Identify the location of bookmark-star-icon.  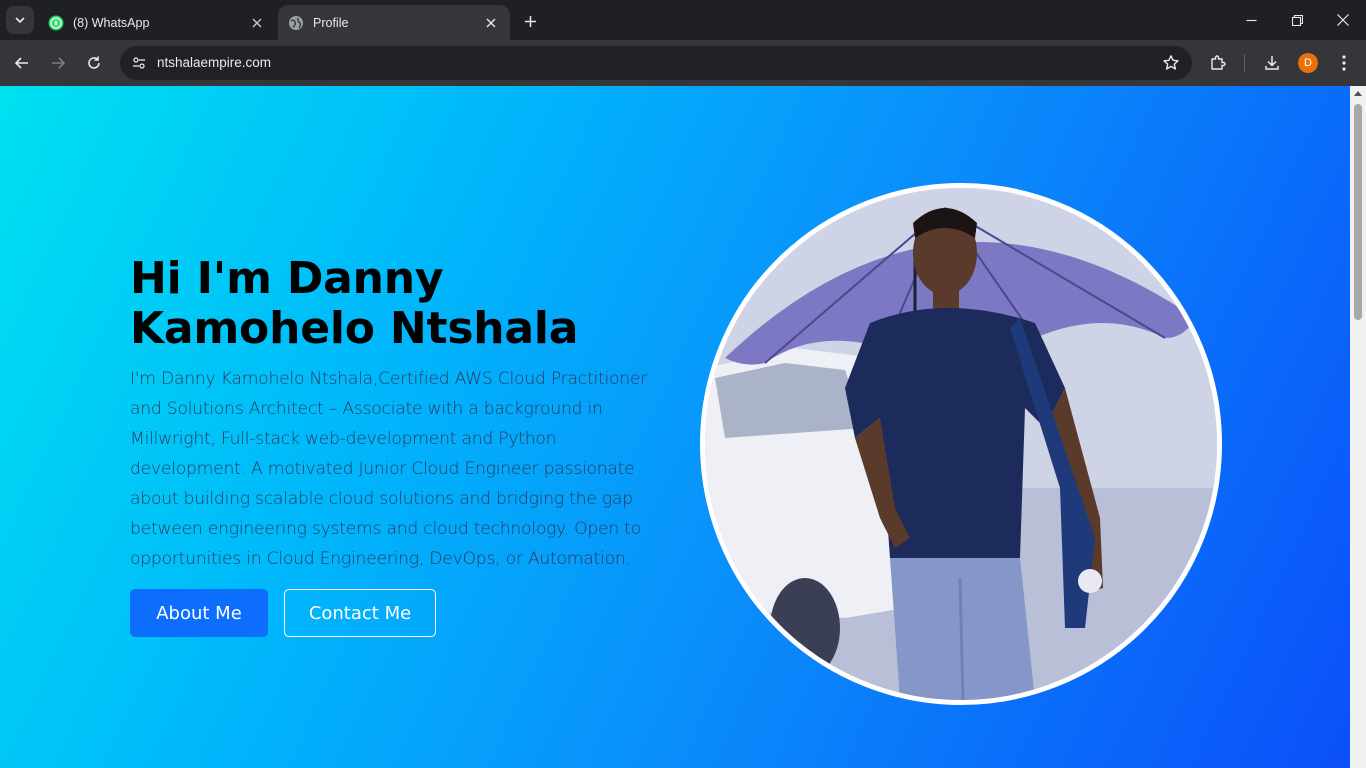
(1171, 63).